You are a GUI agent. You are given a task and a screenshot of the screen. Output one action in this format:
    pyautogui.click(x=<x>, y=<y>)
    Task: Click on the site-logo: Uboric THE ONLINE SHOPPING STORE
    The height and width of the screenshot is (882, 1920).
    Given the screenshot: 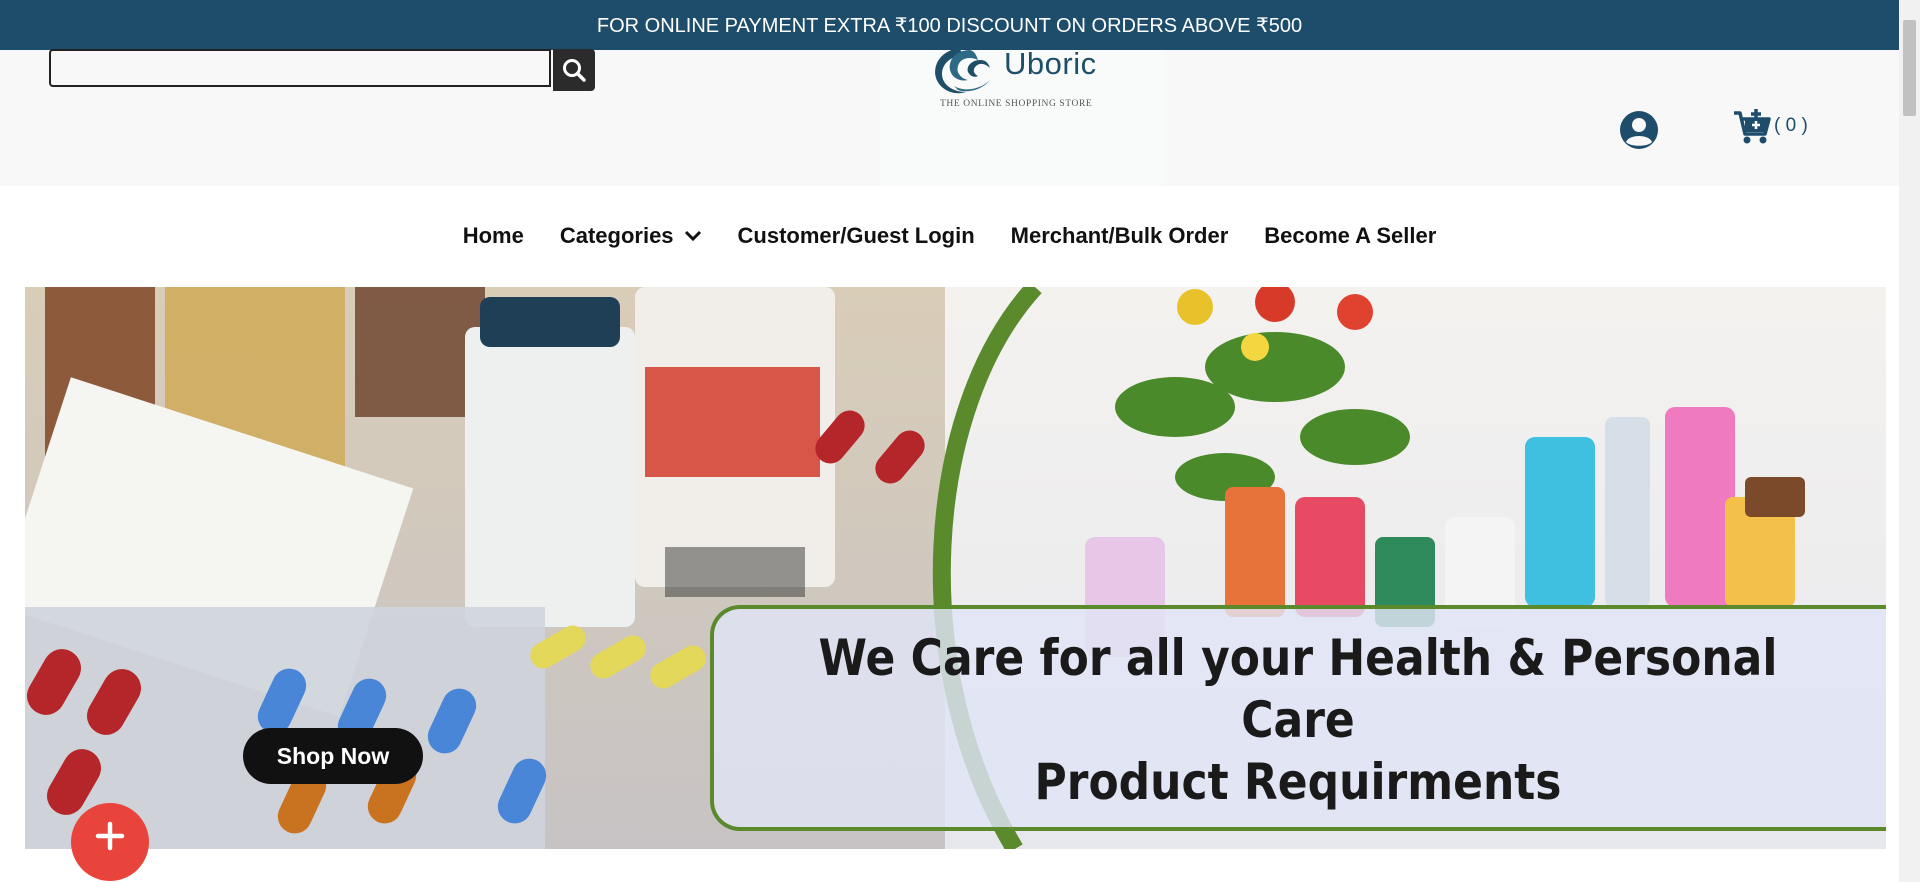 What is the action you would take?
    pyautogui.click(x=1030, y=82)
    